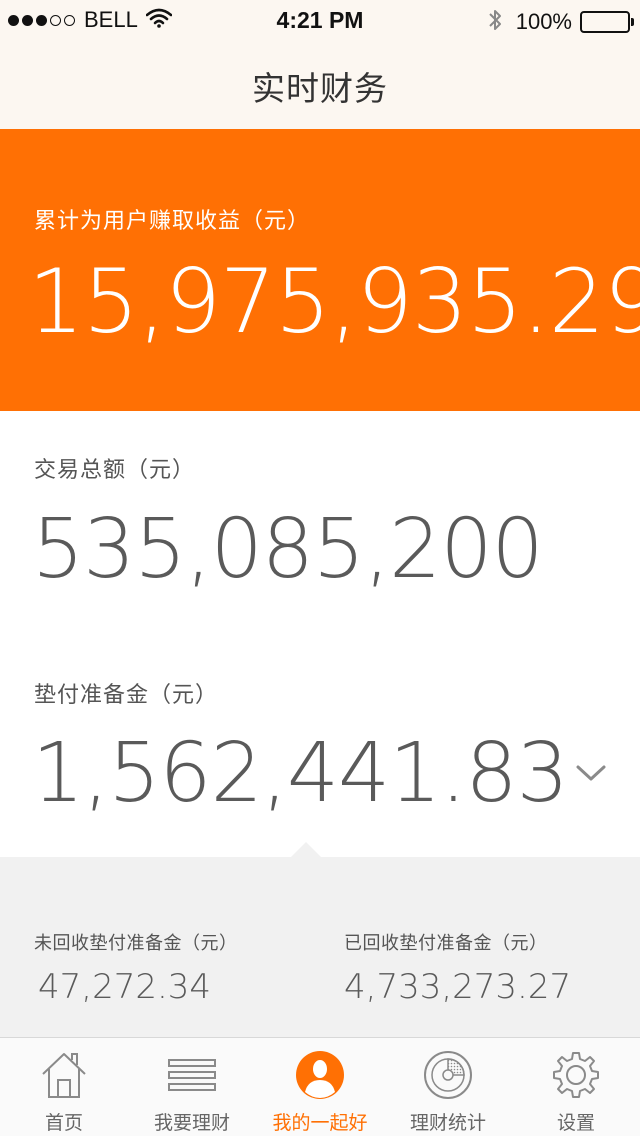 Image resolution: width=640 pixels, height=1136 pixels. I want to click on tab-my-account: 我的一起好, so click(320, 1087).